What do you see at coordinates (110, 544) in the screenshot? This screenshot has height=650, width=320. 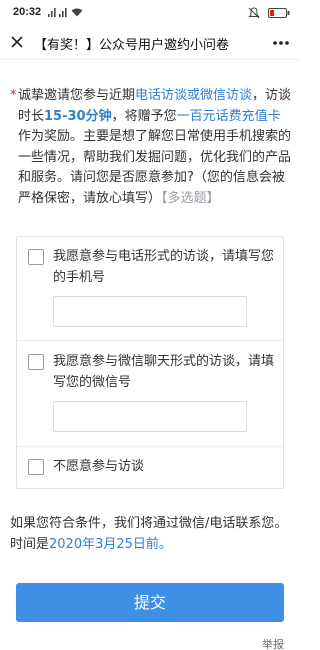 I see `note-date: 2020年3月25日前。` at bounding box center [110, 544].